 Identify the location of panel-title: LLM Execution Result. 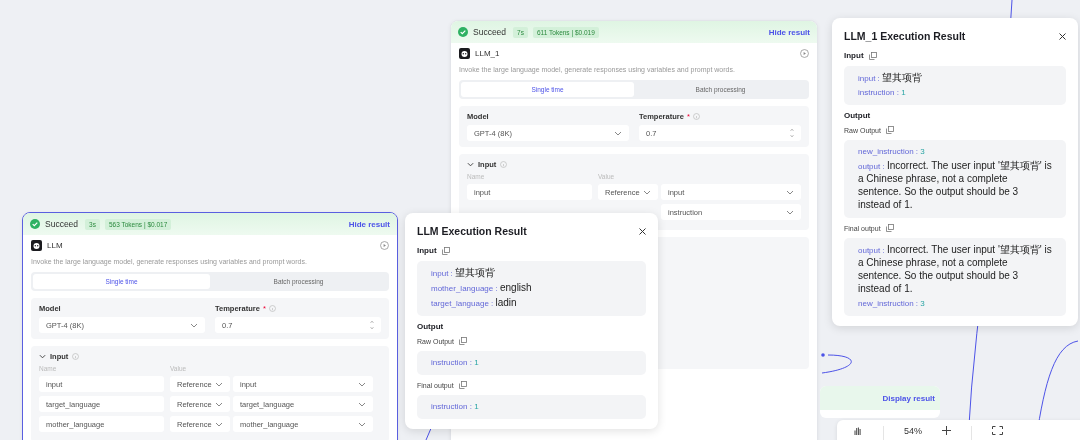
(472, 231).